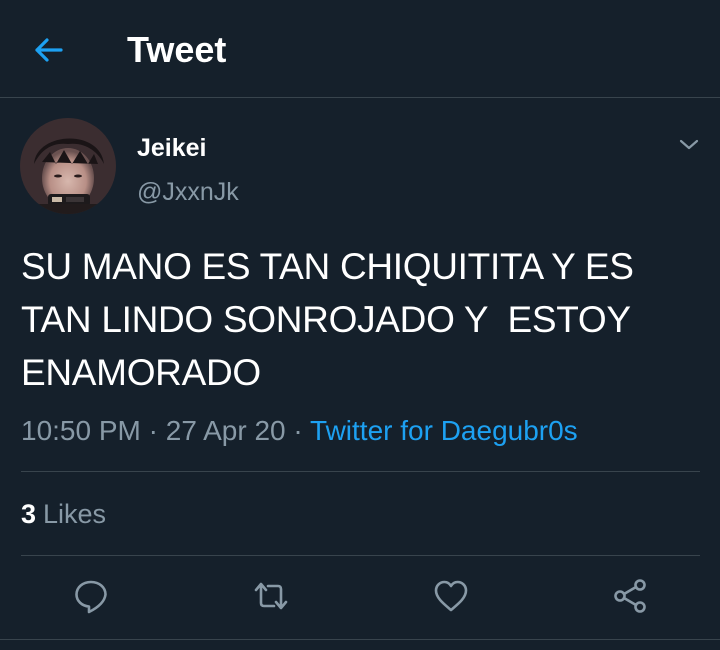 The height and width of the screenshot is (650, 720). I want to click on retweet-icon, so click(271, 596).